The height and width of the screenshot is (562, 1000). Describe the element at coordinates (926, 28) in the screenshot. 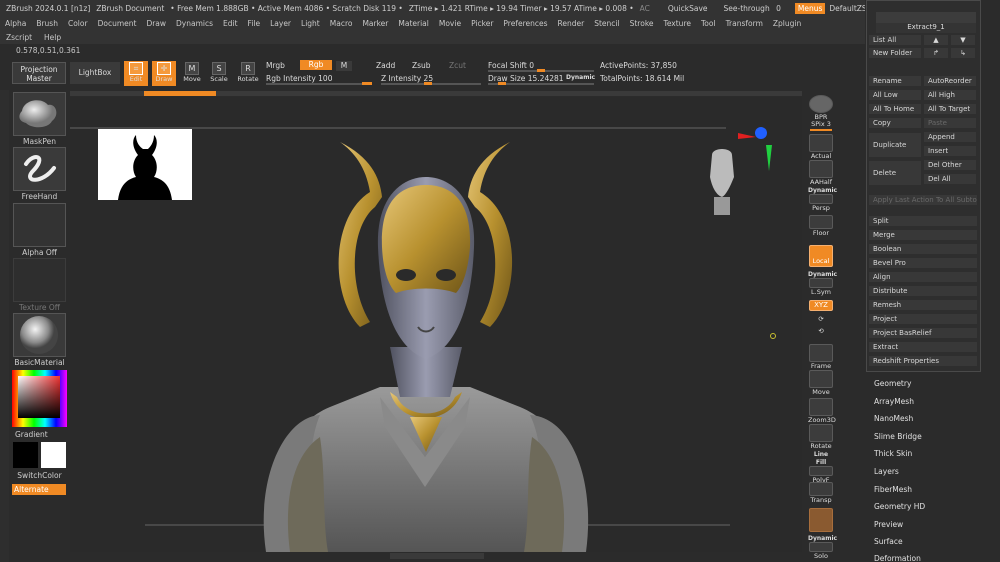

I see `subtool-name: Extract9_1` at that location.